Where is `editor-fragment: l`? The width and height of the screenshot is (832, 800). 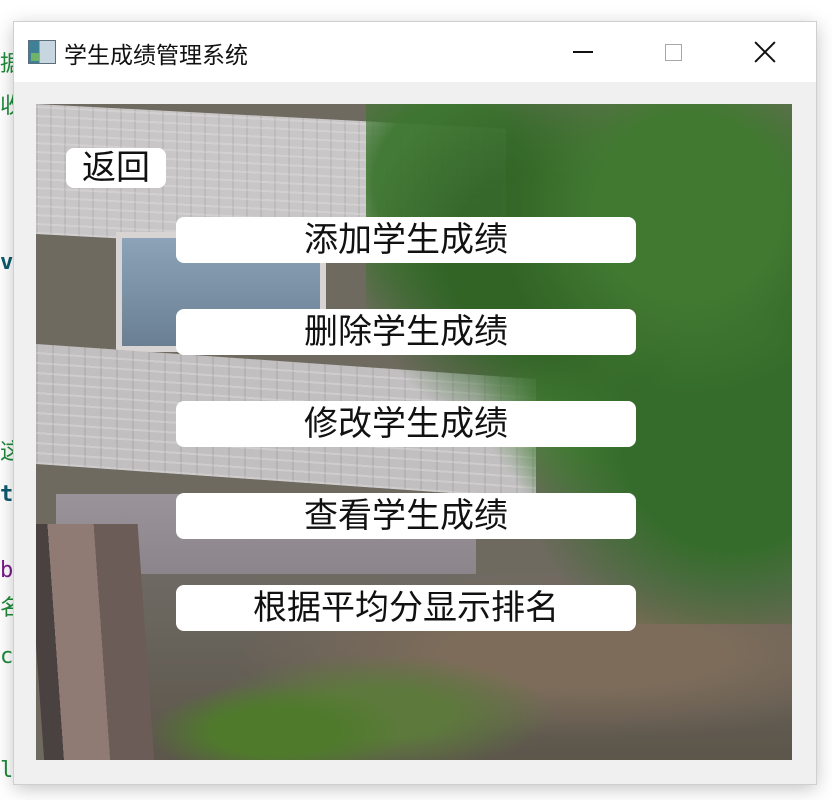
editor-fragment: l is located at coordinates (7, 770).